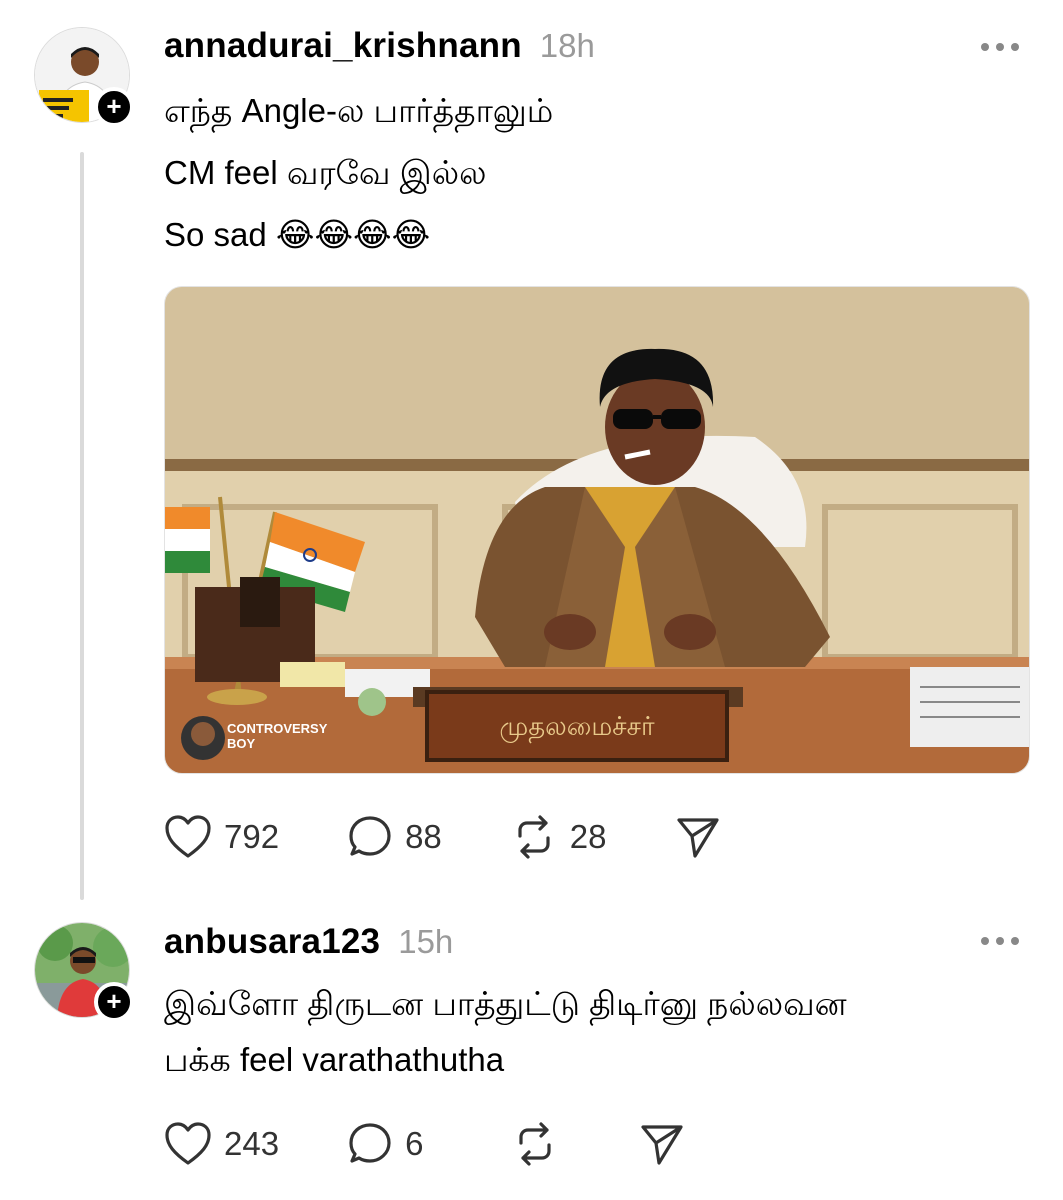  Describe the element at coordinates (221, 1144) in the screenshot. I see `like-button: 243` at that location.